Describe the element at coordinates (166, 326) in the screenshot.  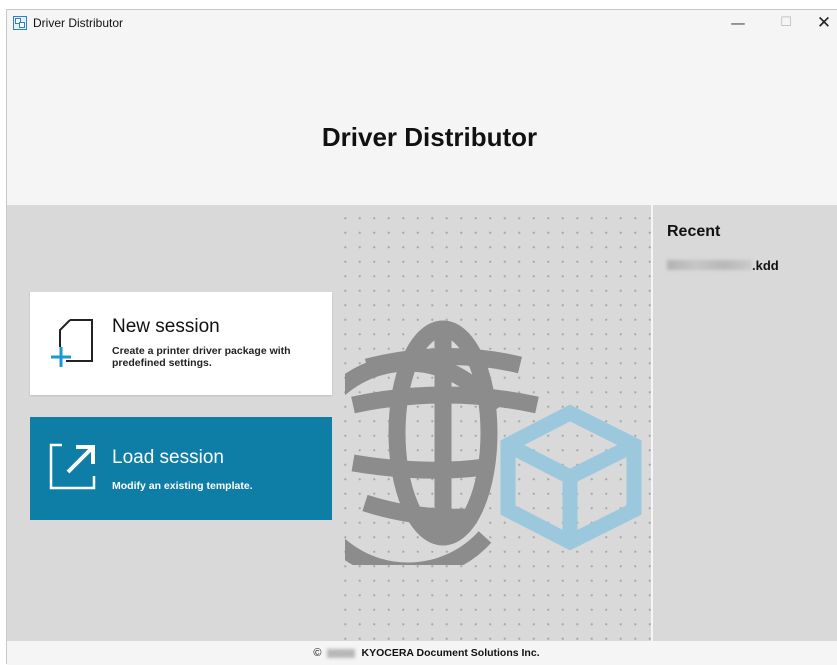
I see `new-session-title: New session` at that location.